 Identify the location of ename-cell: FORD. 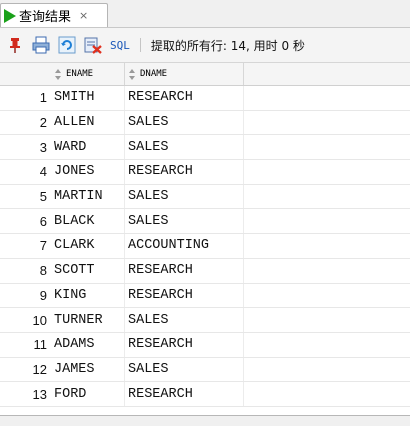
(88, 394).